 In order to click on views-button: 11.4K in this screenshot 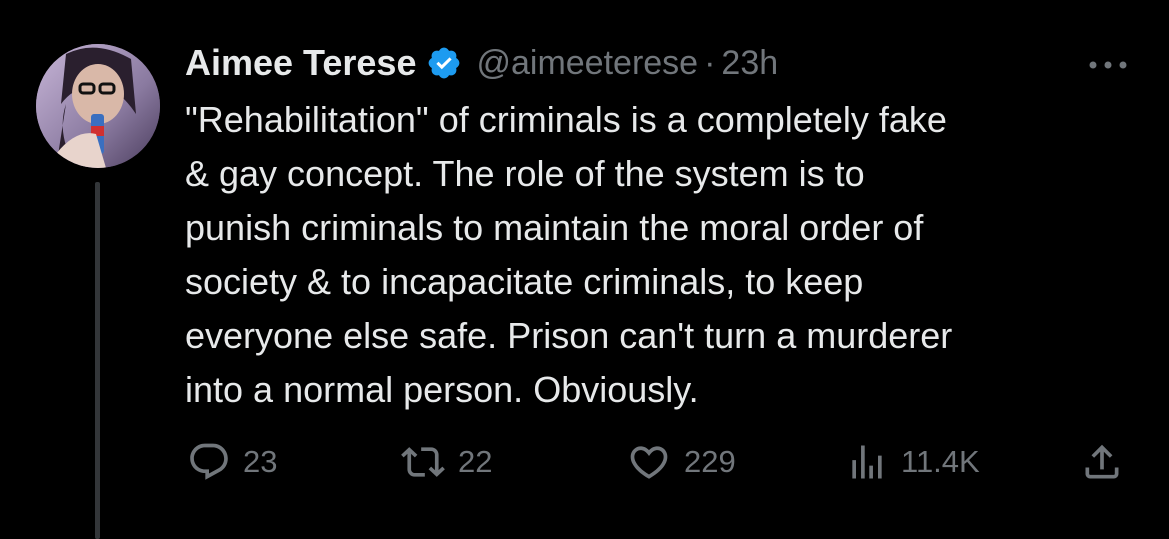, I will do `click(912, 462)`.